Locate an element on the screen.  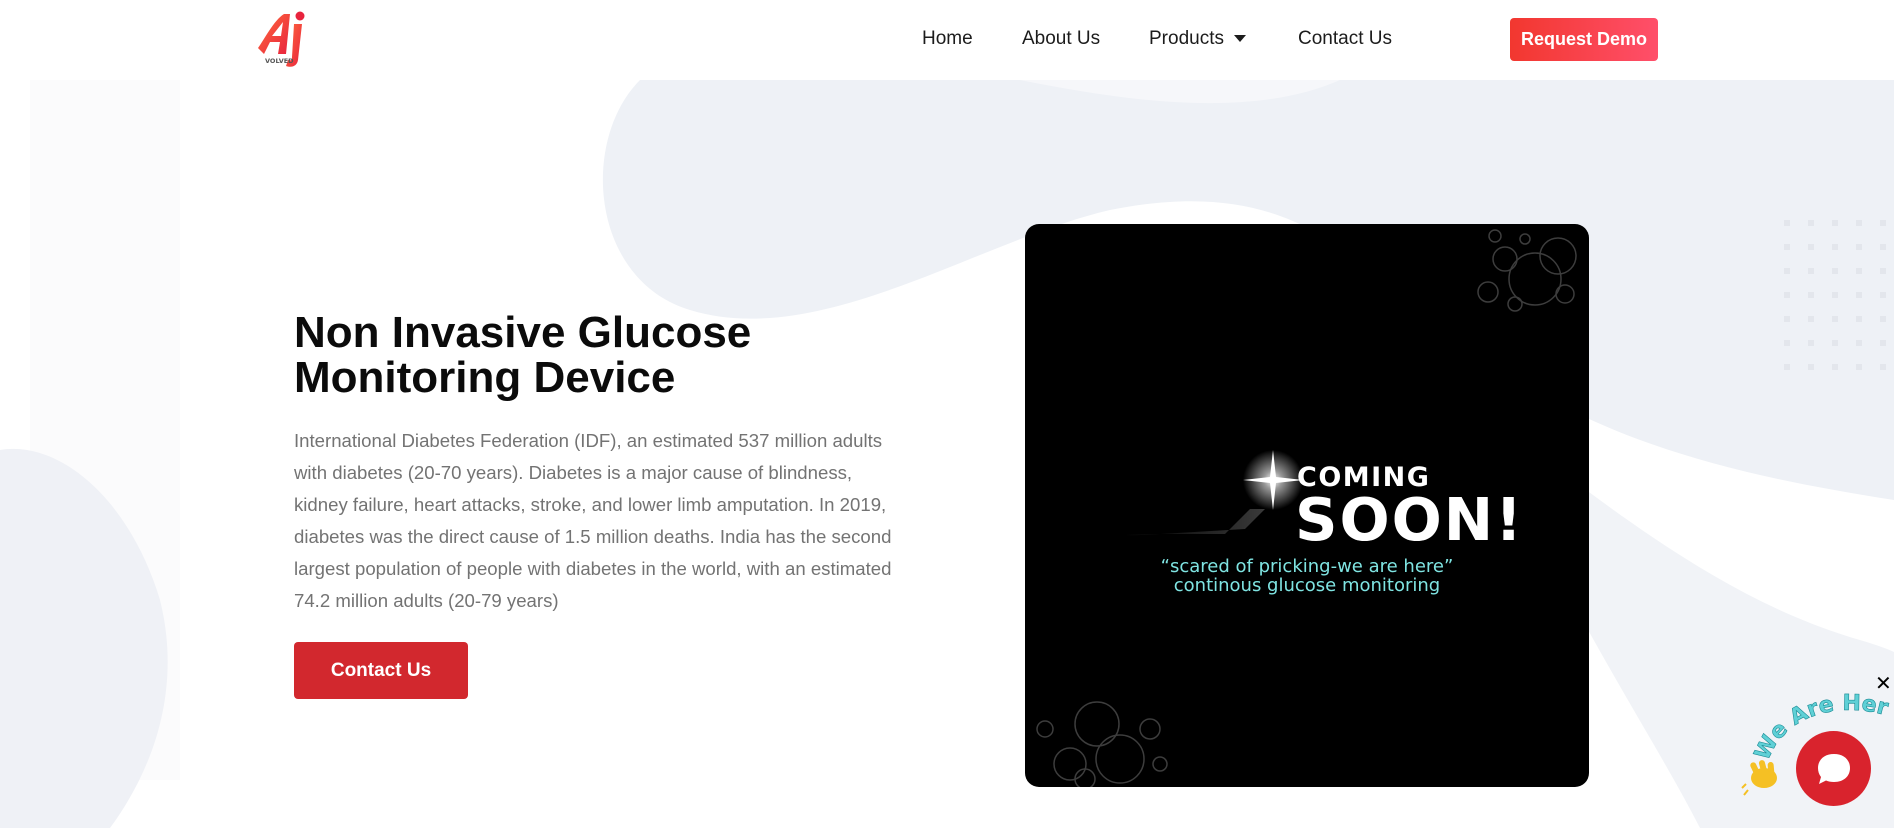
nav-products: Products is located at coordinates (1197, 39).